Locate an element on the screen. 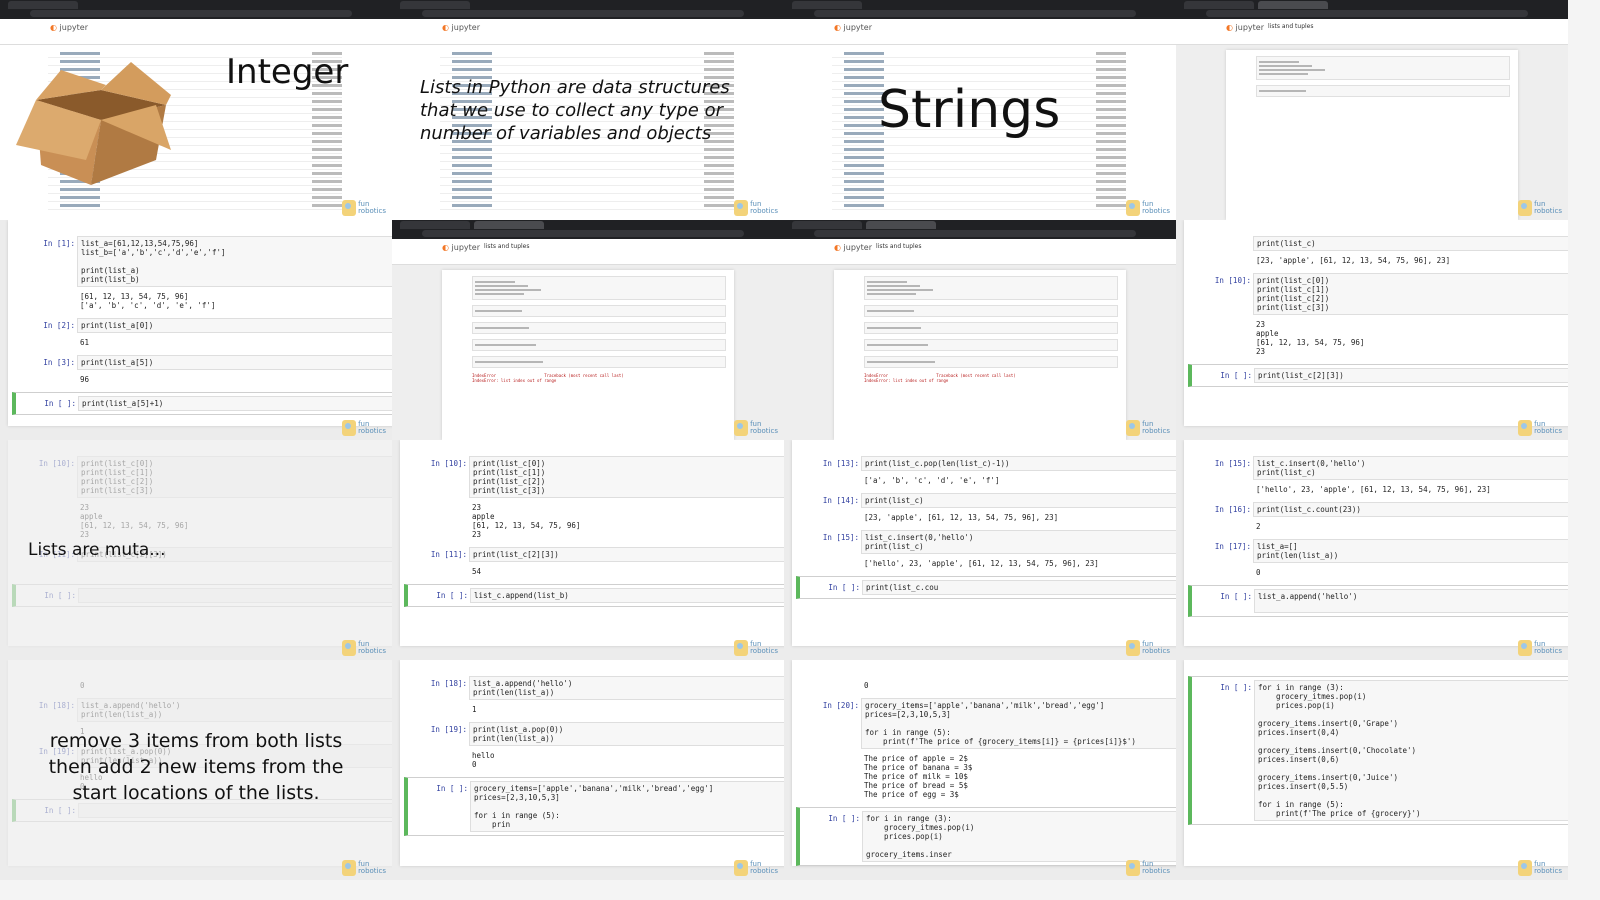 This screenshot has height=900, width=1600. code-input is located at coordinates (235, 595).